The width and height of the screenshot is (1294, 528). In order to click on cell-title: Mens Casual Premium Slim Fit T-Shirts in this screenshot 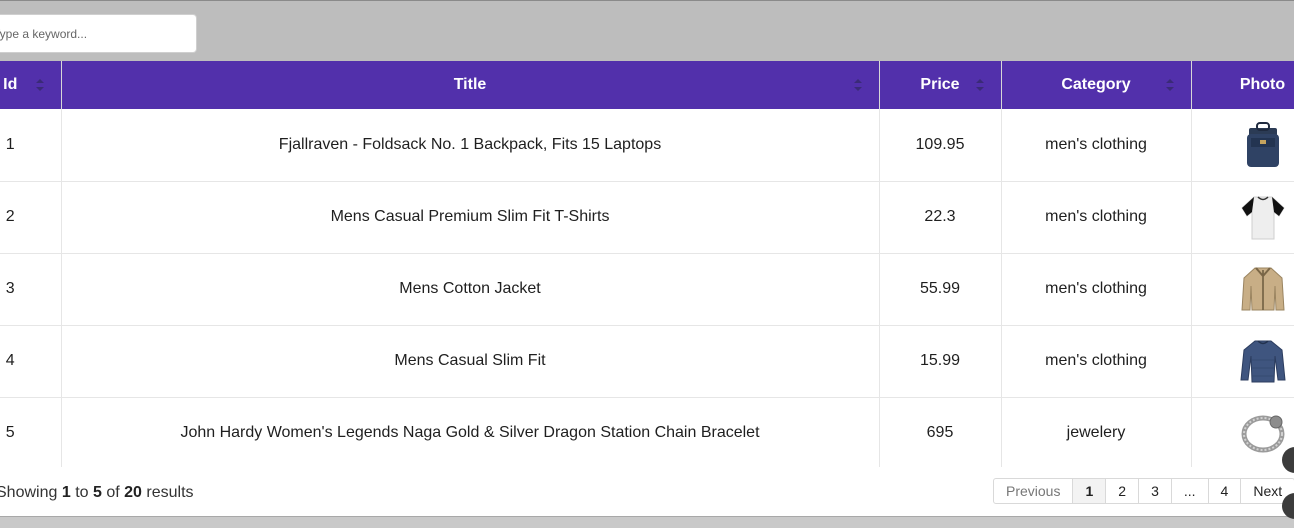, I will do `click(470, 217)`.